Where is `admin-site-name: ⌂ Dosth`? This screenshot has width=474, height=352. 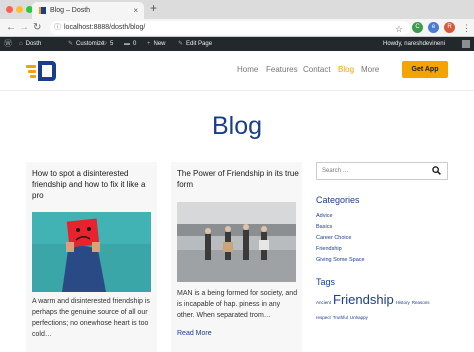 admin-site-name: ⌂ Dosth is located at coordinates (30, 44).